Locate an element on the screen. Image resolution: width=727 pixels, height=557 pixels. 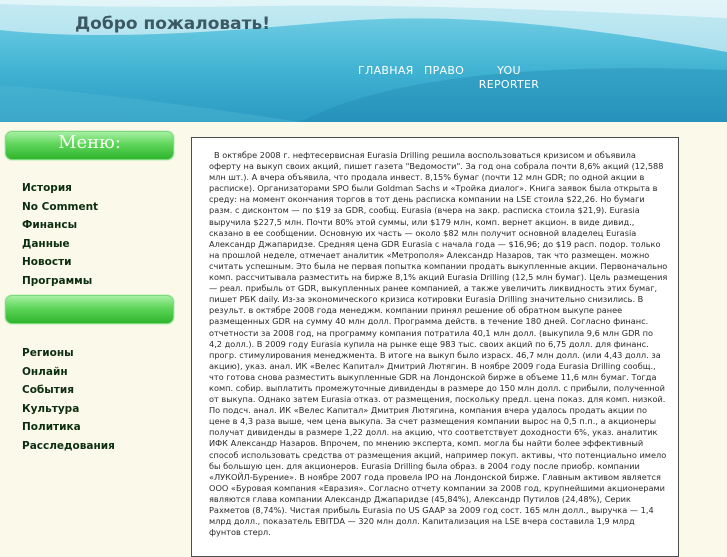
sidebar-item-politics: Политика is located at coordinates (68, 424).